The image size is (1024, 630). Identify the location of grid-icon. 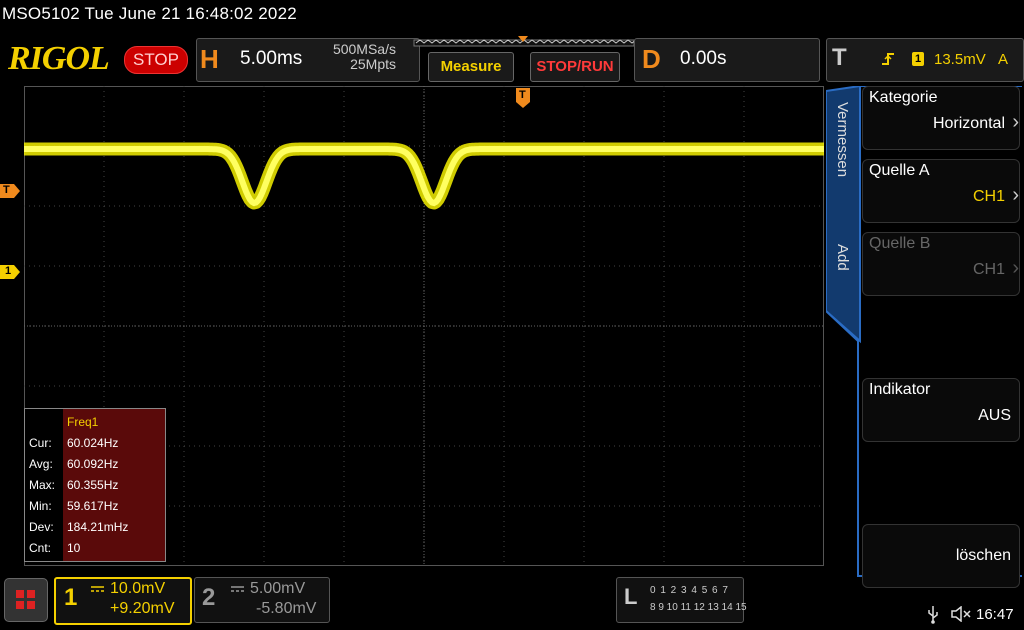
(25, 599).